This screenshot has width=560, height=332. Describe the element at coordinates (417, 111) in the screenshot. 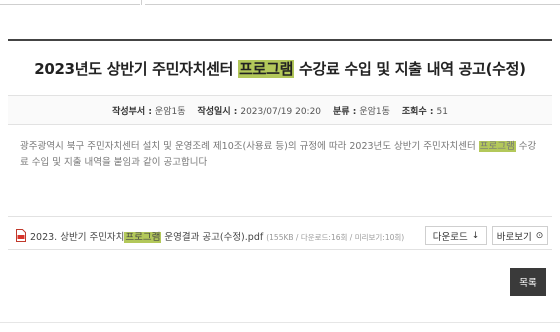

I see `meta-views-label: 조회수 :` at that location.